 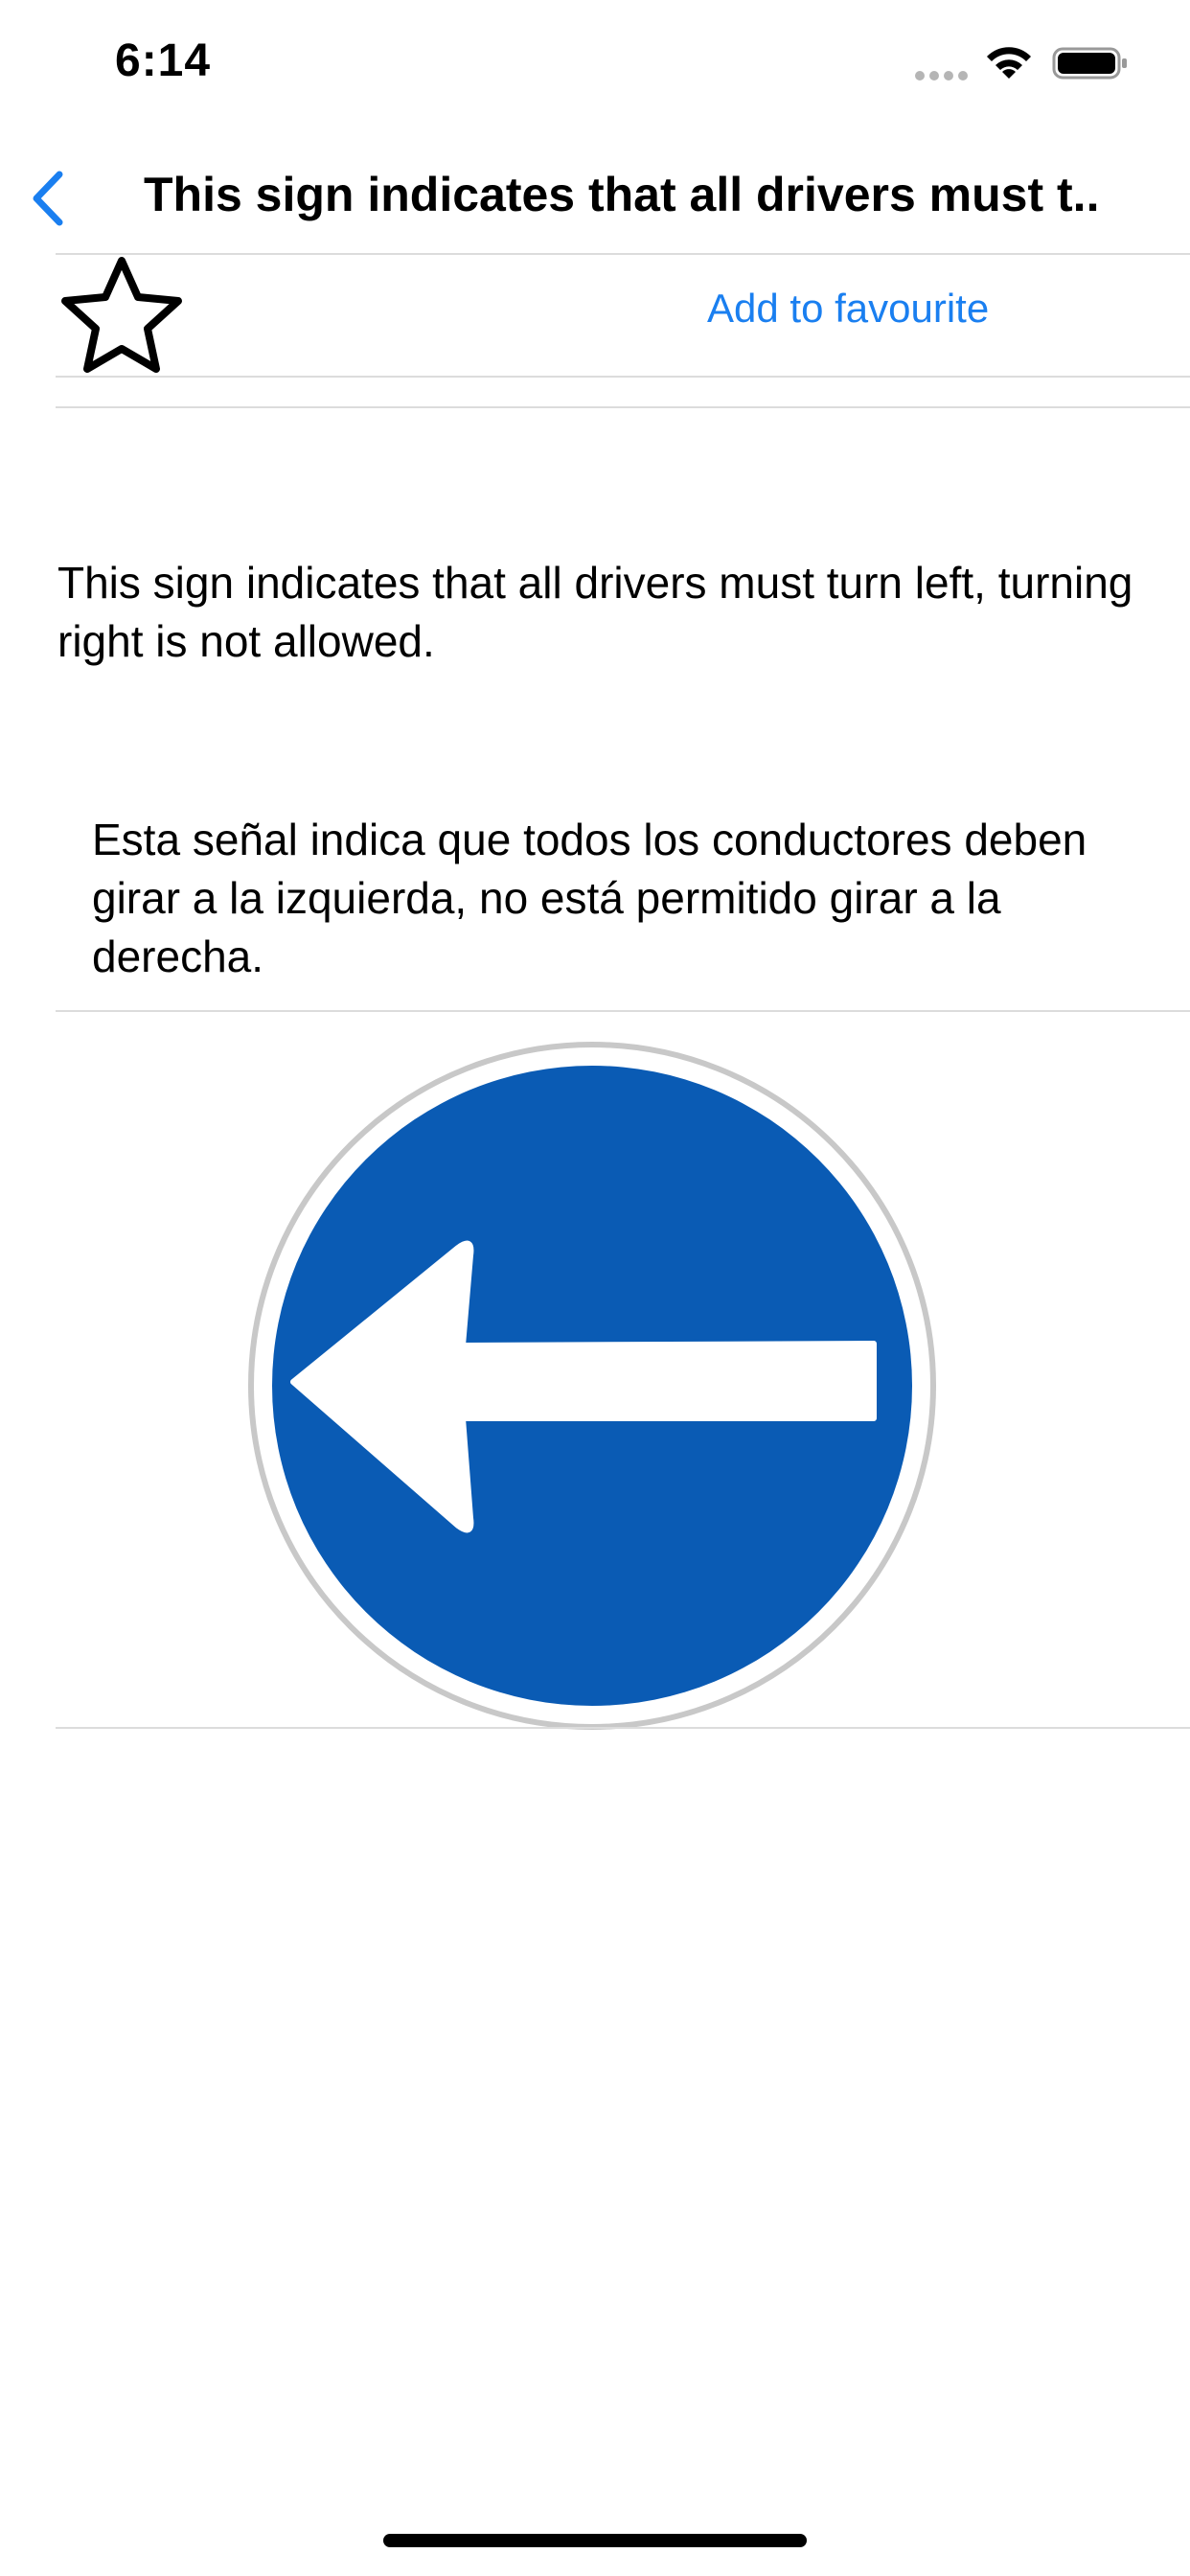 I want to click on back-button, so click(x=72, y=198).